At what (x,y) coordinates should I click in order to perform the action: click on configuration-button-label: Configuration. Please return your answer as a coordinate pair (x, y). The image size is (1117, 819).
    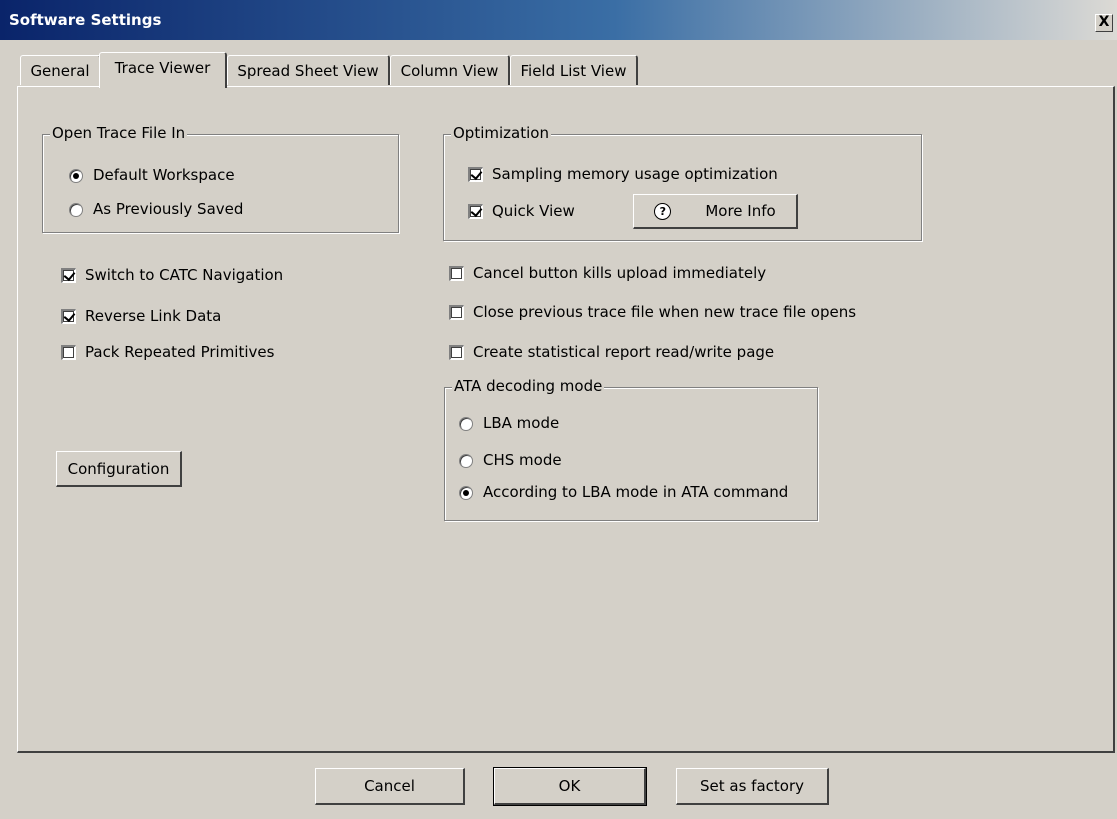
    Looking at the image, I should click on (118, 469).